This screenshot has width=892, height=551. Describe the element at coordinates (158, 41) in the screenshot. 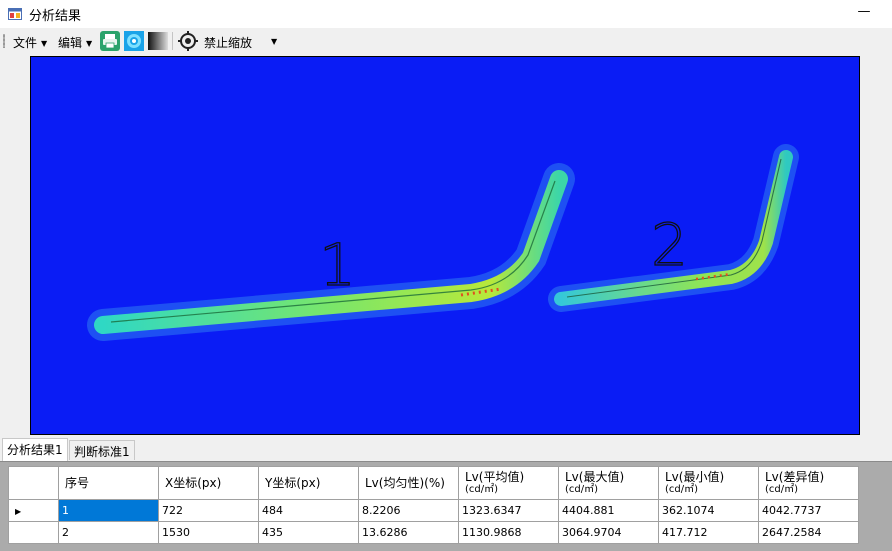

I see `grayscale-icon` at that location.